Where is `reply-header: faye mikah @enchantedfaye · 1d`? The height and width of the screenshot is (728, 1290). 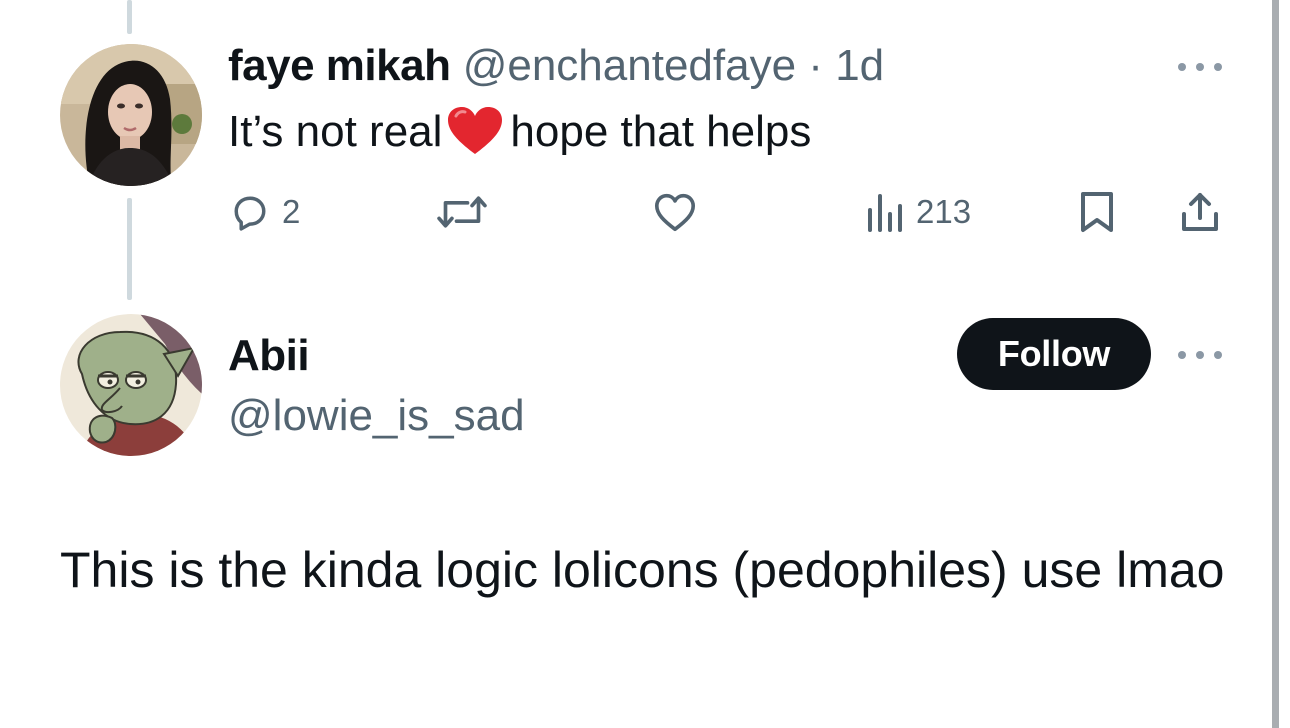
reply-header: faye mikah @enchantedfaye · 1d is located at coordinates (556, 66).